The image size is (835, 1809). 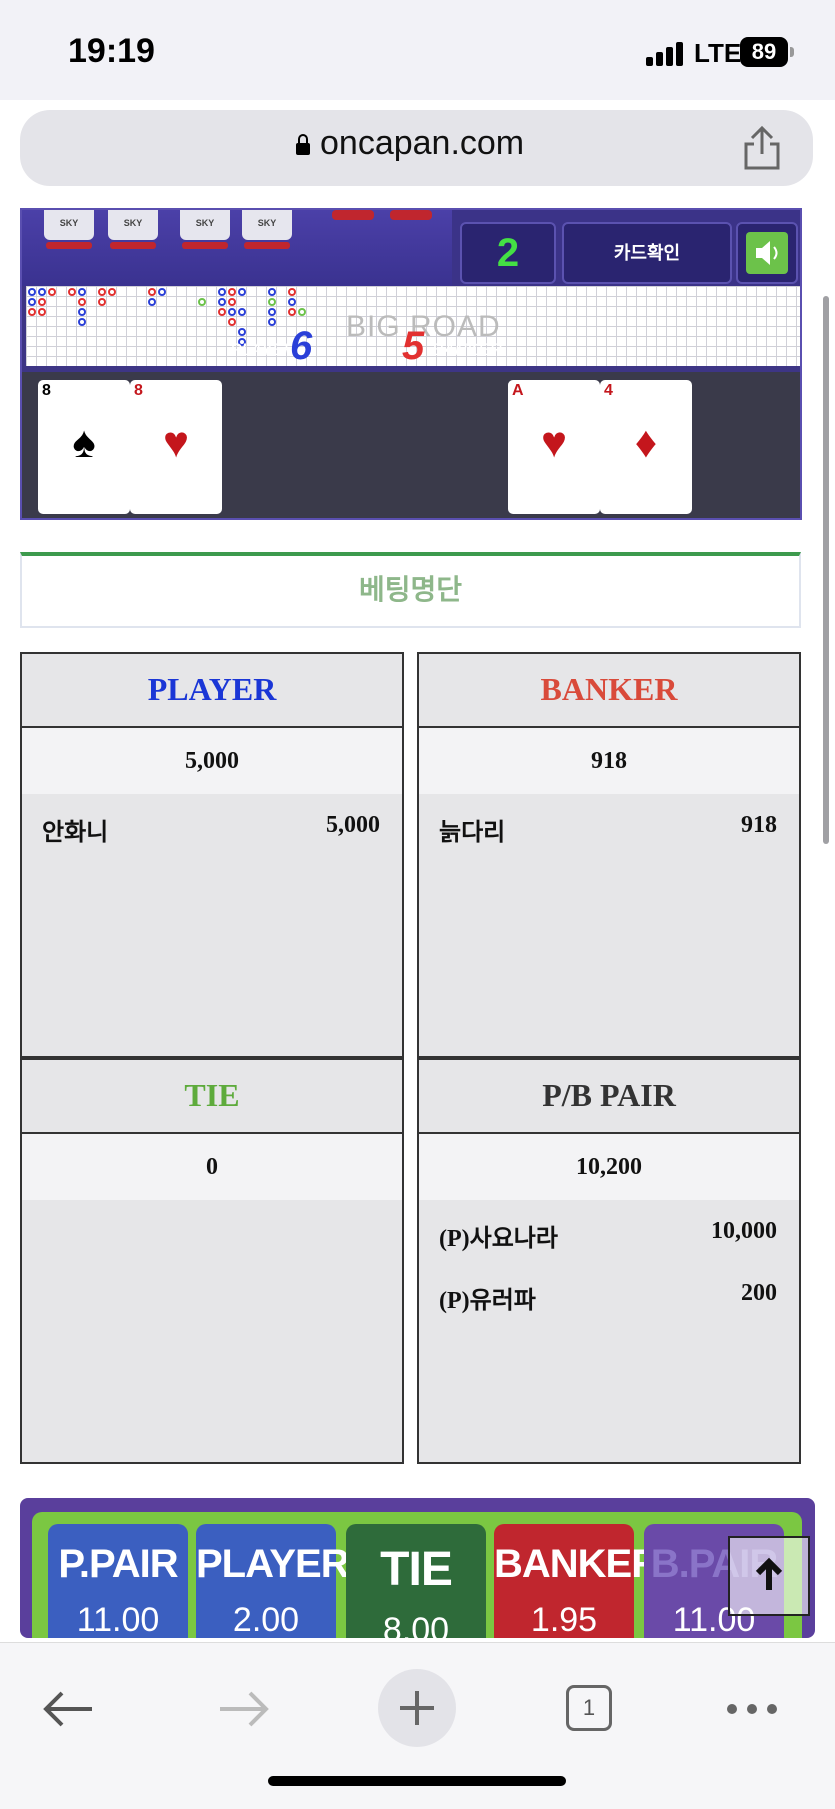 What do you see at coordinates (118, 1581) in the screenshot?
I see `bet-ppair-button: P.PAIR 11.00` at bounding box center [118, 1581].